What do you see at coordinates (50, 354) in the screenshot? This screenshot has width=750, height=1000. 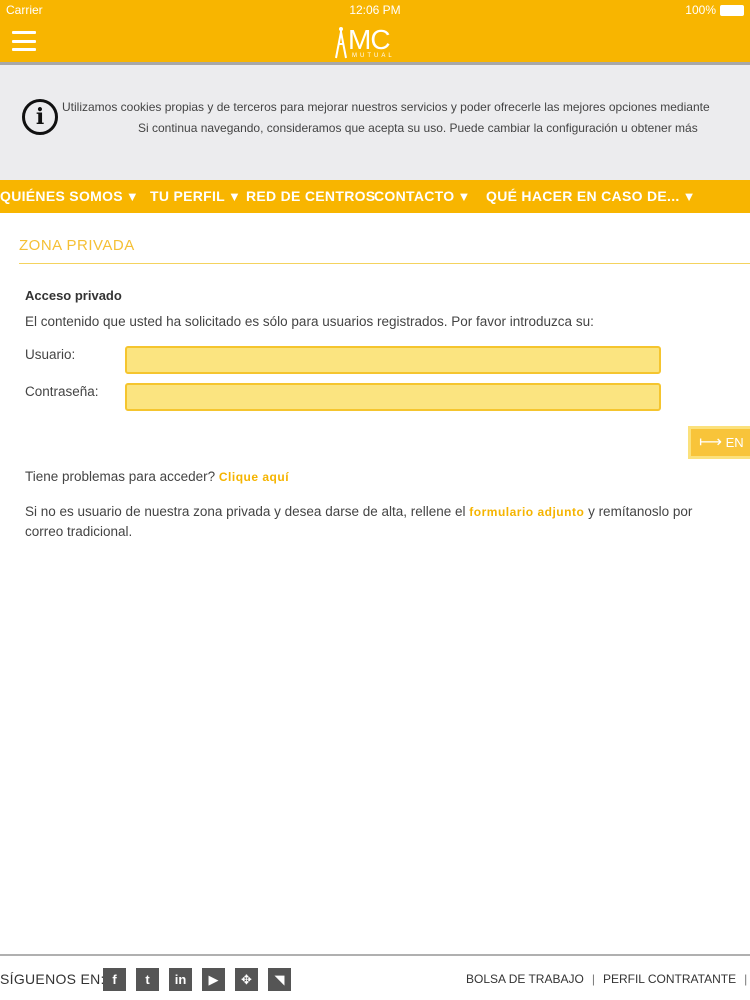 I see `user-label: Usuario:` at bounding box center [50, 354].